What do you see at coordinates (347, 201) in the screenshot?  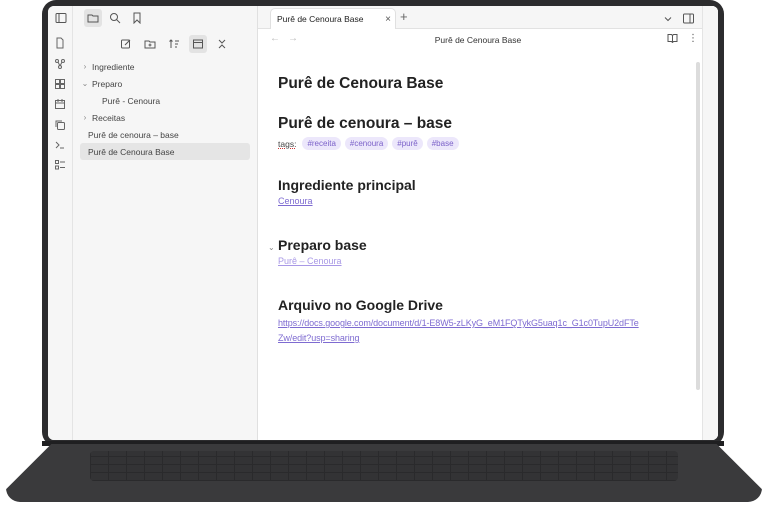 I see `link-cenoura: Cenoura` at bounding box center [347, 201].